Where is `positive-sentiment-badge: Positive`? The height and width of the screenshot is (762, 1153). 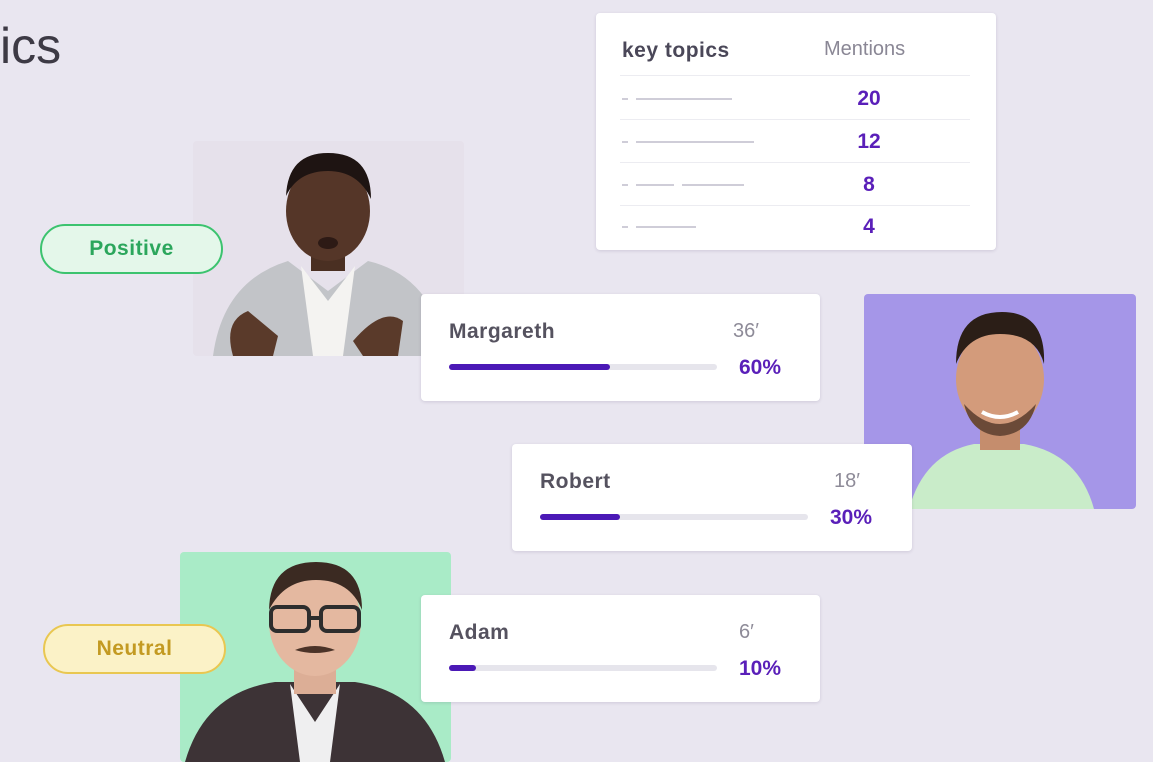
positive-sentiment-badge: Positive is located at coordinates (131, 249).